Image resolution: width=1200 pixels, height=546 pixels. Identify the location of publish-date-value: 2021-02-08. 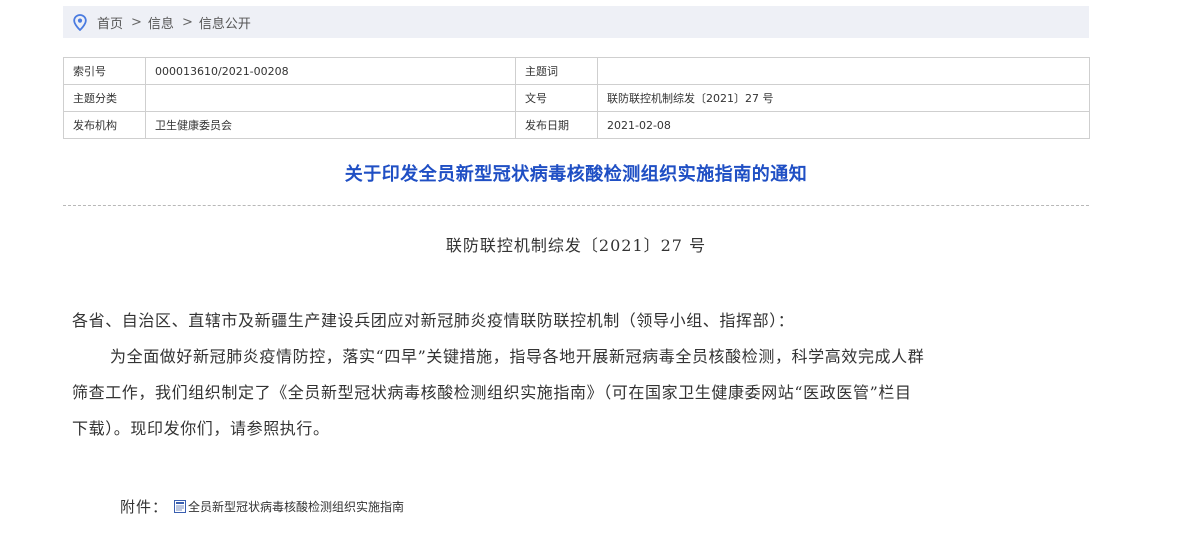
(843, 125).